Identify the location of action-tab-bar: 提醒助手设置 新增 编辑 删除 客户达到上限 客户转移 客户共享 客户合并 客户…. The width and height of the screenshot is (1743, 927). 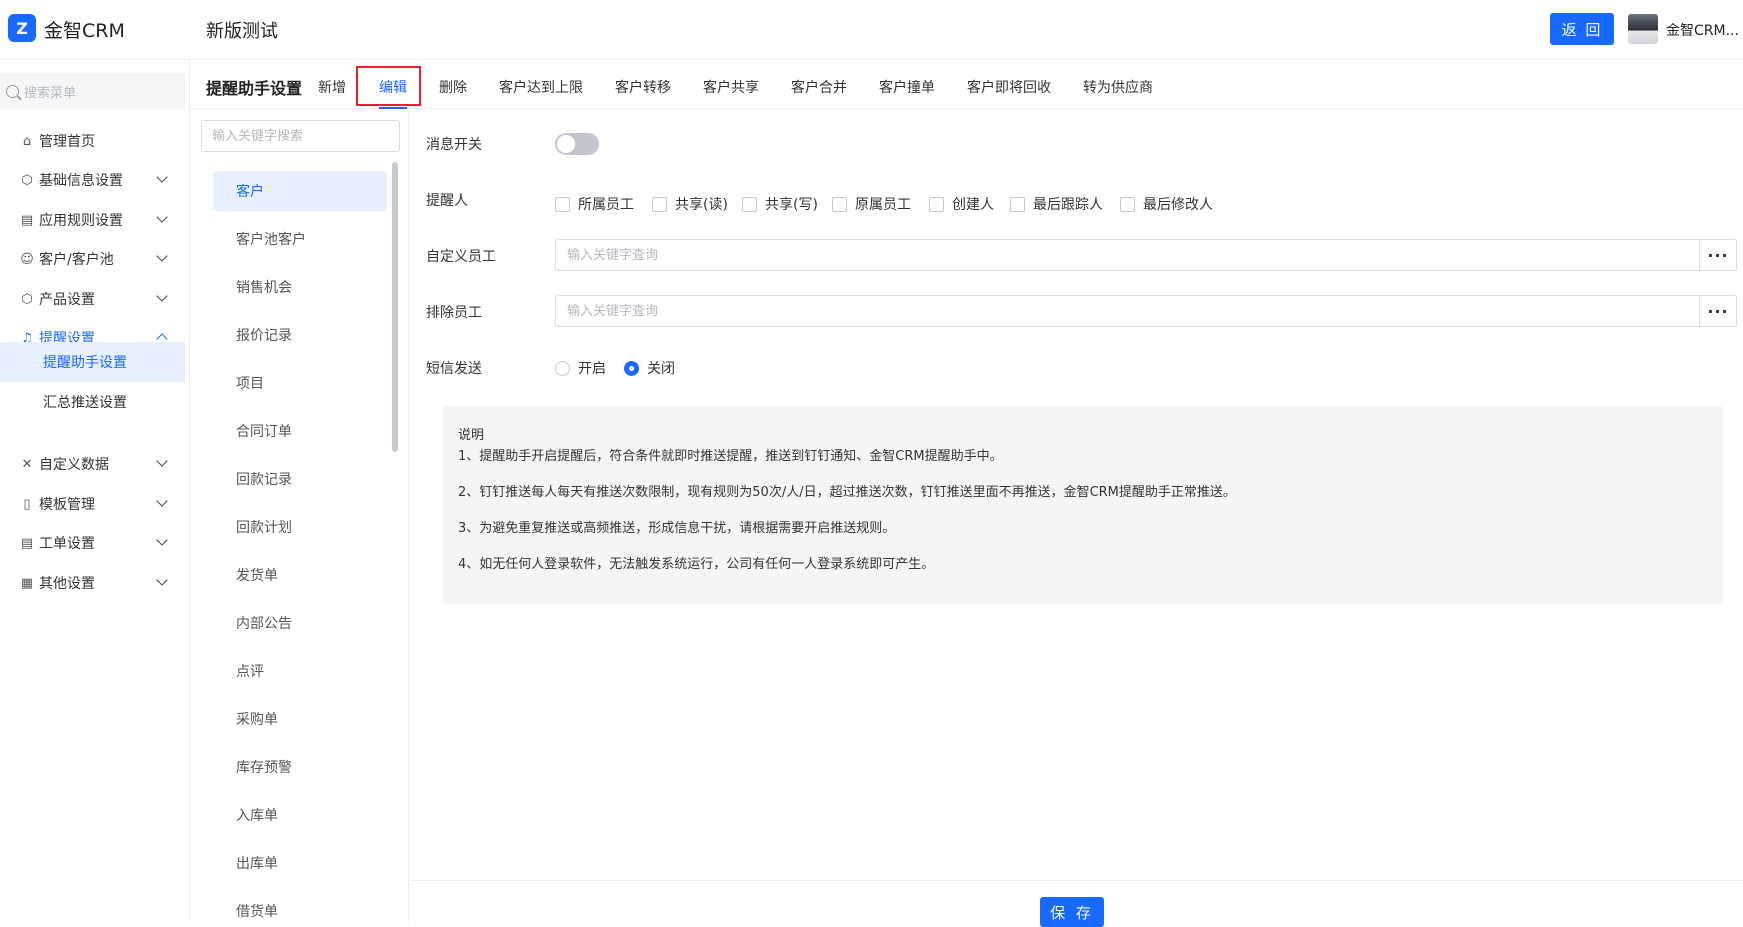
(967, 85).